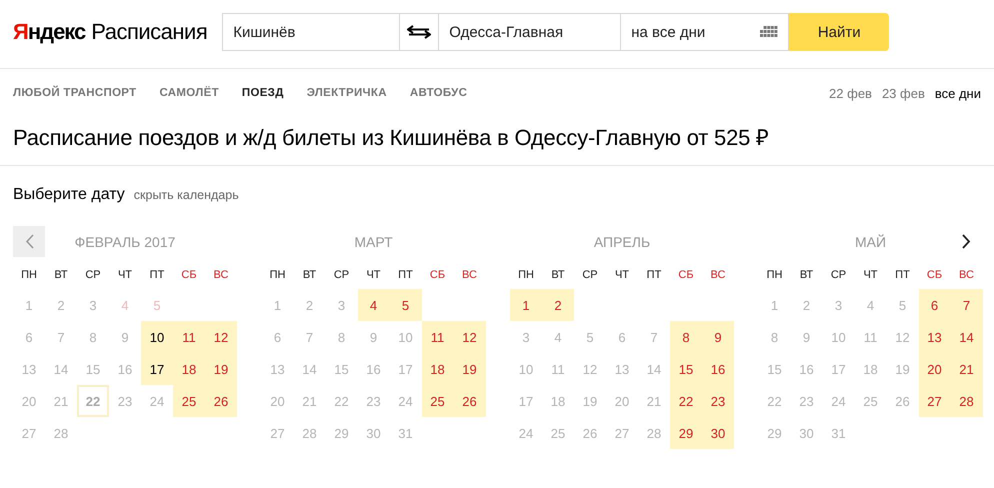 The height and width of the screenshot is (488, 994). Describe the element at coordinates (74, 93) in the screenshot. I see `transport-tab: ЛЮБОЙ ТРАНСПОРТ` at that location.